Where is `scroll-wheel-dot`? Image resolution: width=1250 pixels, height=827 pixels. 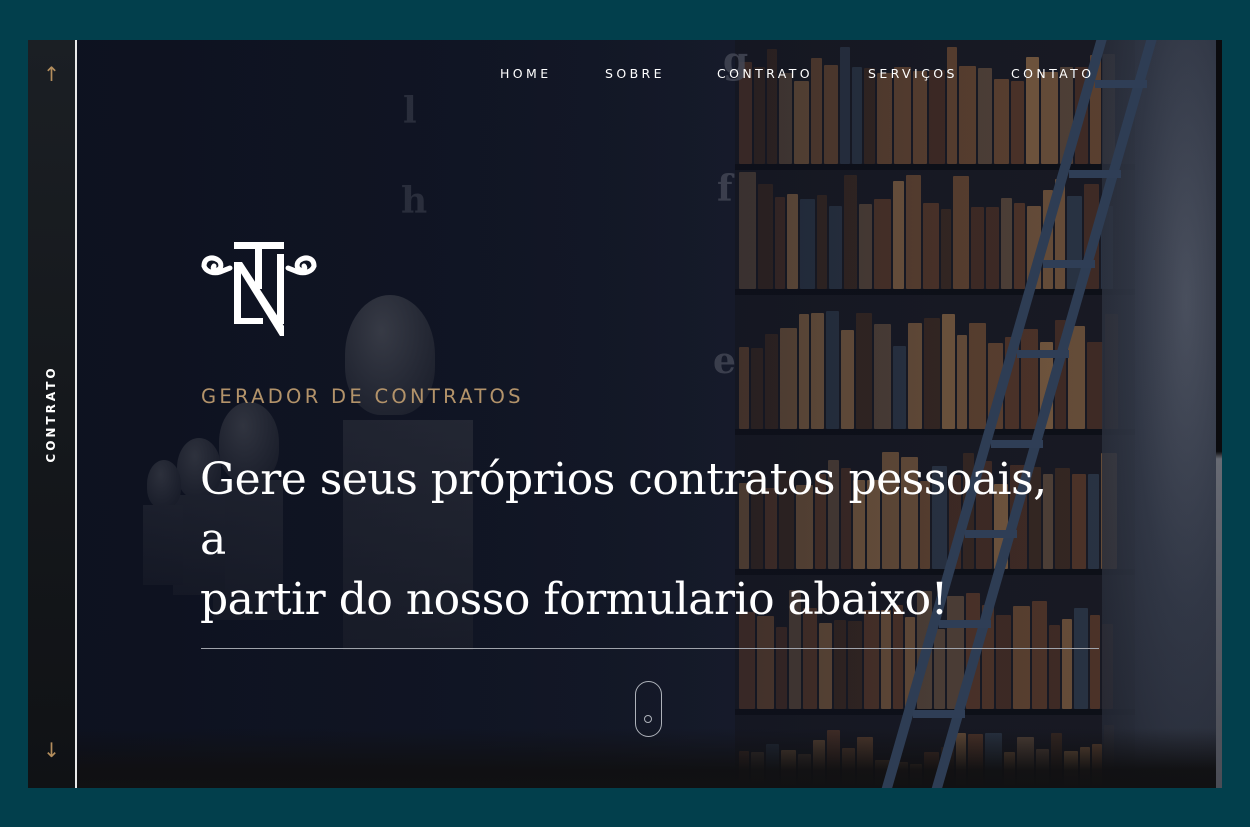 scroll-wheel-dot is located at coordinates (648, 719).